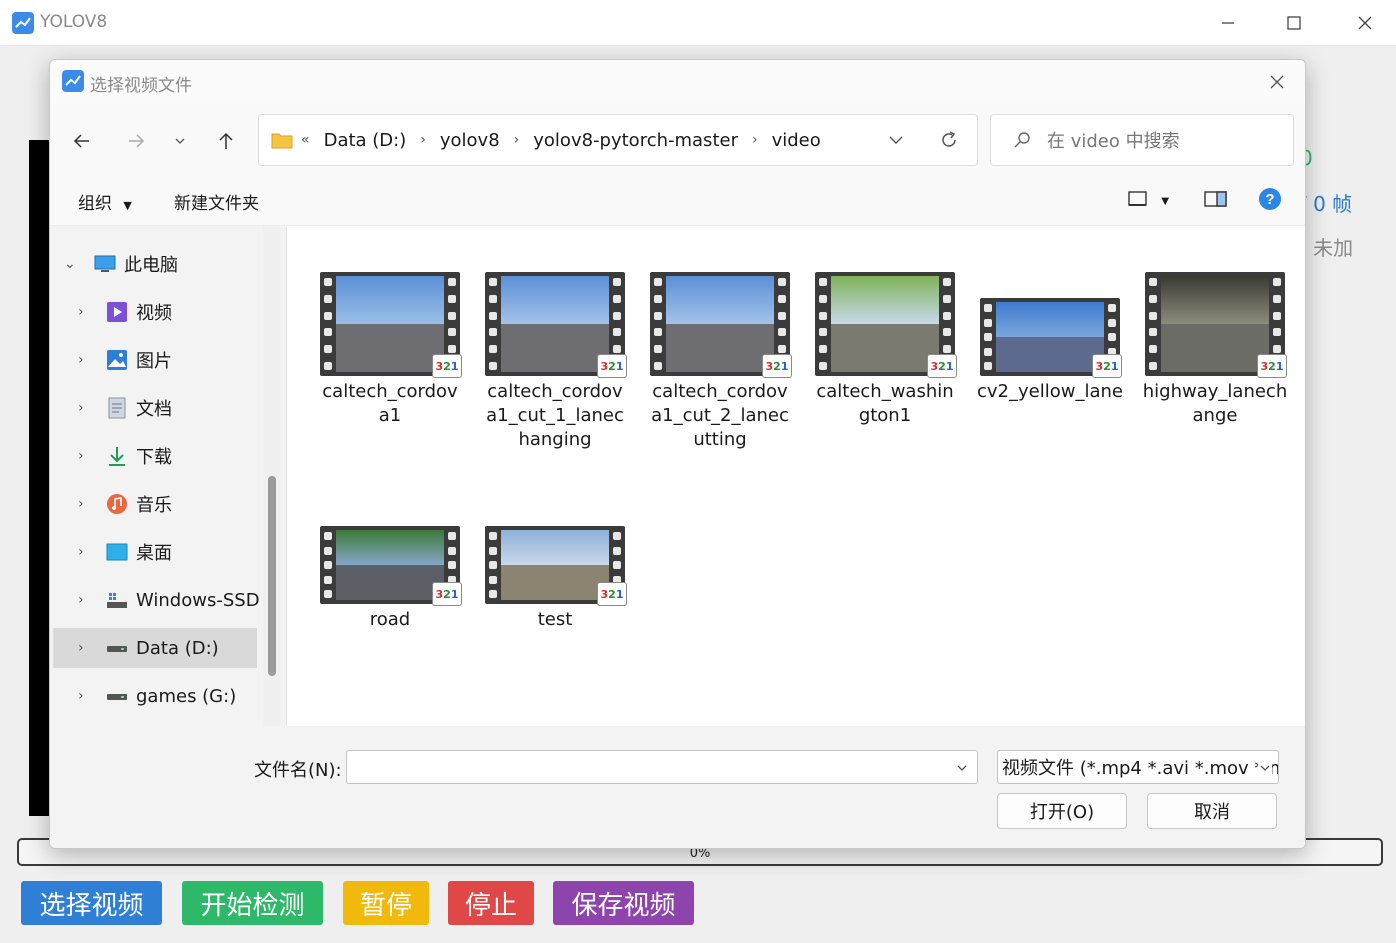 This screenshot has height=943, width=1396. What do you see at coordinates (1148, 201) in the screenshot?
I see `view-options-button: ▼` at bounding box center [1148, 201].